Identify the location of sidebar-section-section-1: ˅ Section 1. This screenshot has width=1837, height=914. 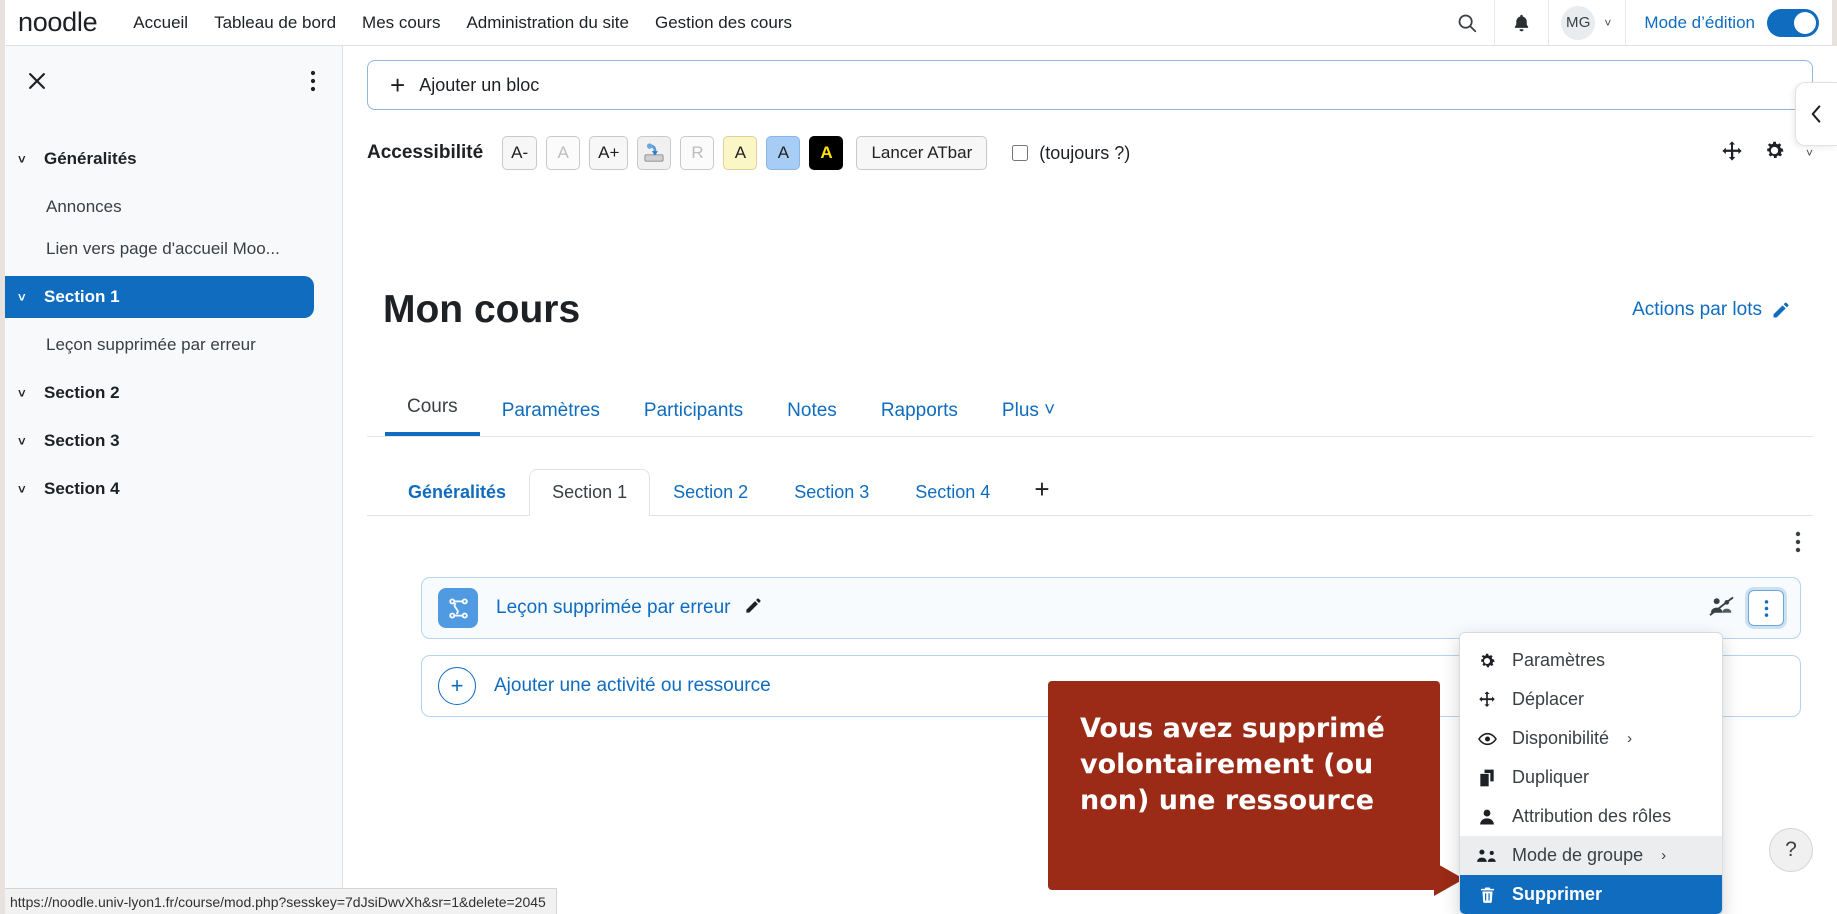
(157, 297).